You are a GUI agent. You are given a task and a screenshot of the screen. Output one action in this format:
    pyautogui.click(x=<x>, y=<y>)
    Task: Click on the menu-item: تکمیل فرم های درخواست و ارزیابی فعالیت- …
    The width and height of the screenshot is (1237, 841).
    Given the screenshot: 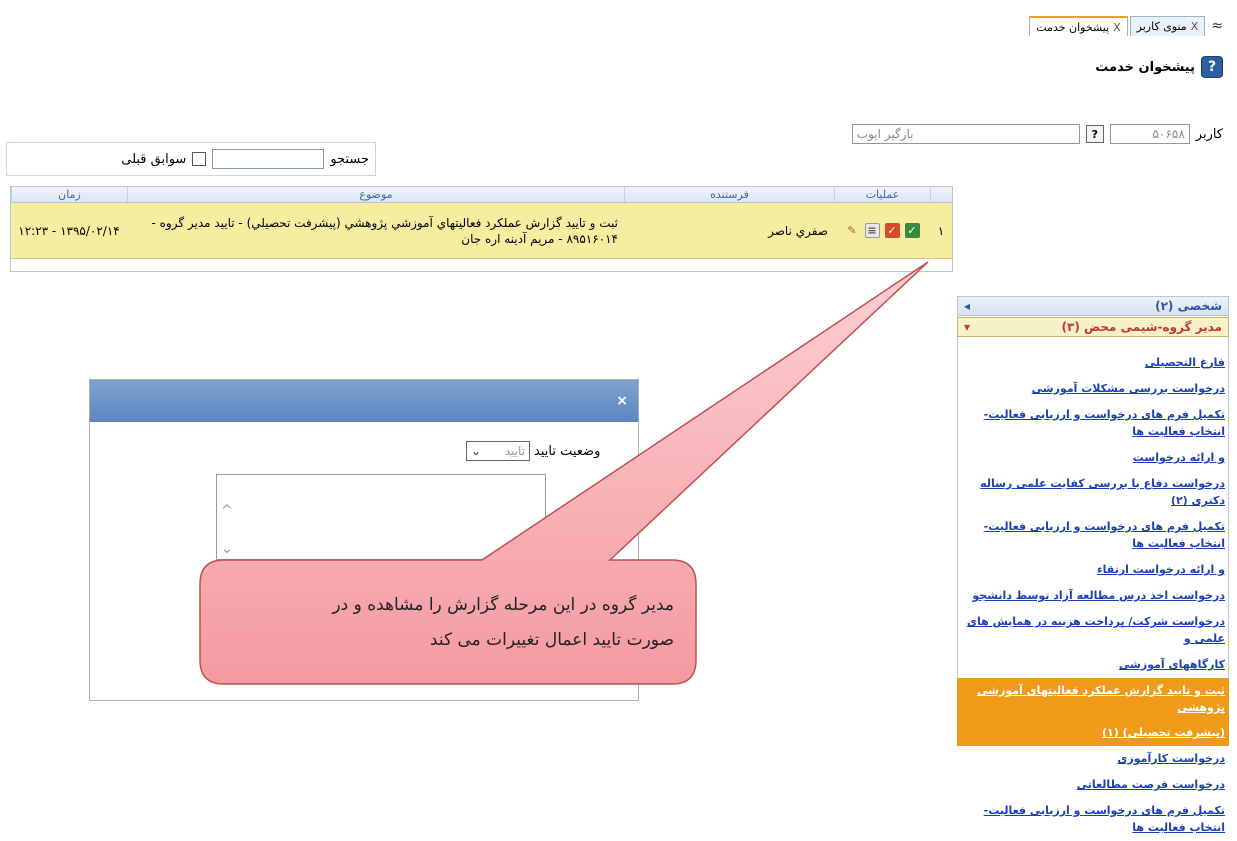 What is the action you would take?
    pyautogui.click(x=1093, y=819)
    